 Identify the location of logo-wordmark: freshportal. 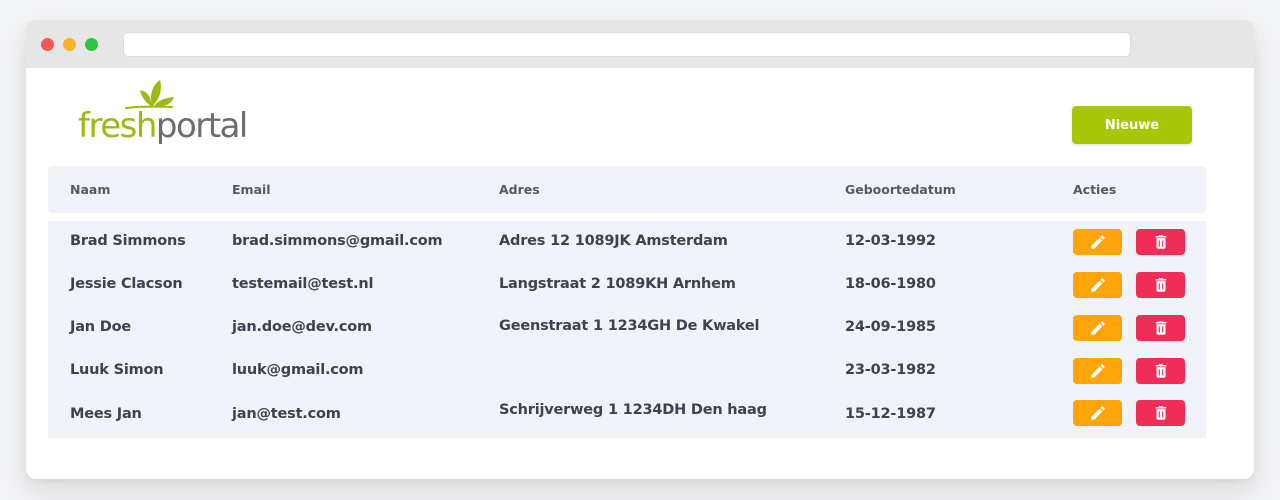
(163, 126).